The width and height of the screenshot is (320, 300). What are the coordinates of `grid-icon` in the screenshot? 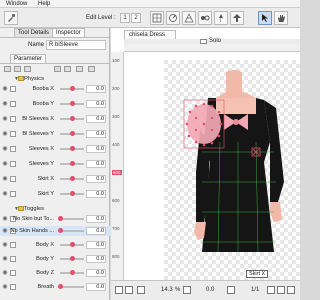 It's located at (79, 69).